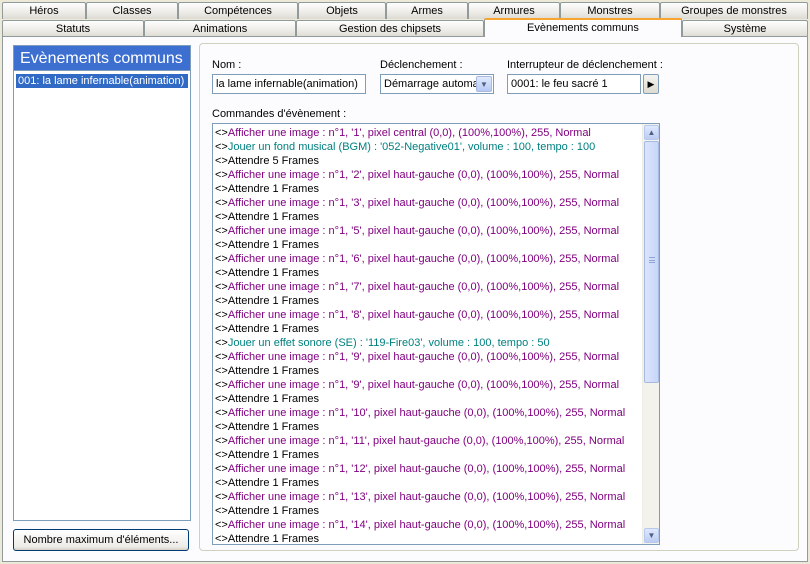  I want to click on common-events-title: Evènements communs, so click(102, 58).